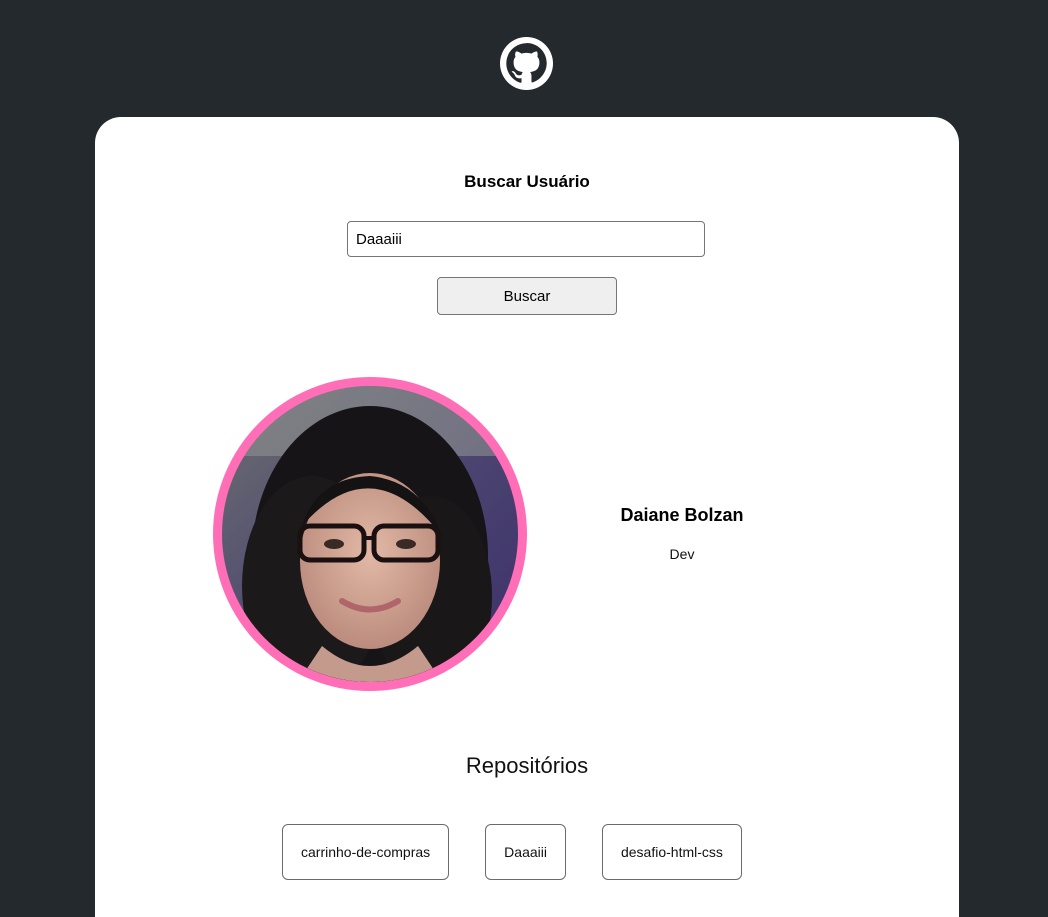 The height and width of the screenshot is (917, 1048). I want to click on avatar-ring, so click(370, 534).